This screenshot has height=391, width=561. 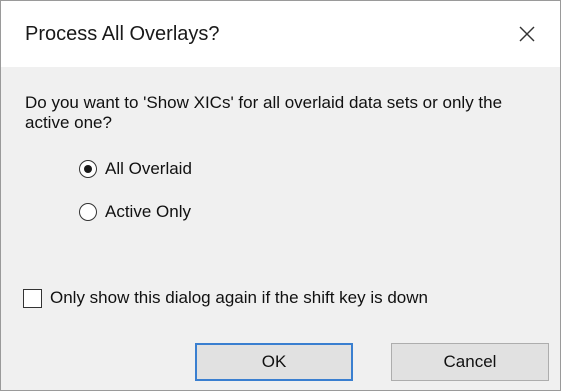 I want to click on shift-key-checkbox, so click(x=32, y=298).